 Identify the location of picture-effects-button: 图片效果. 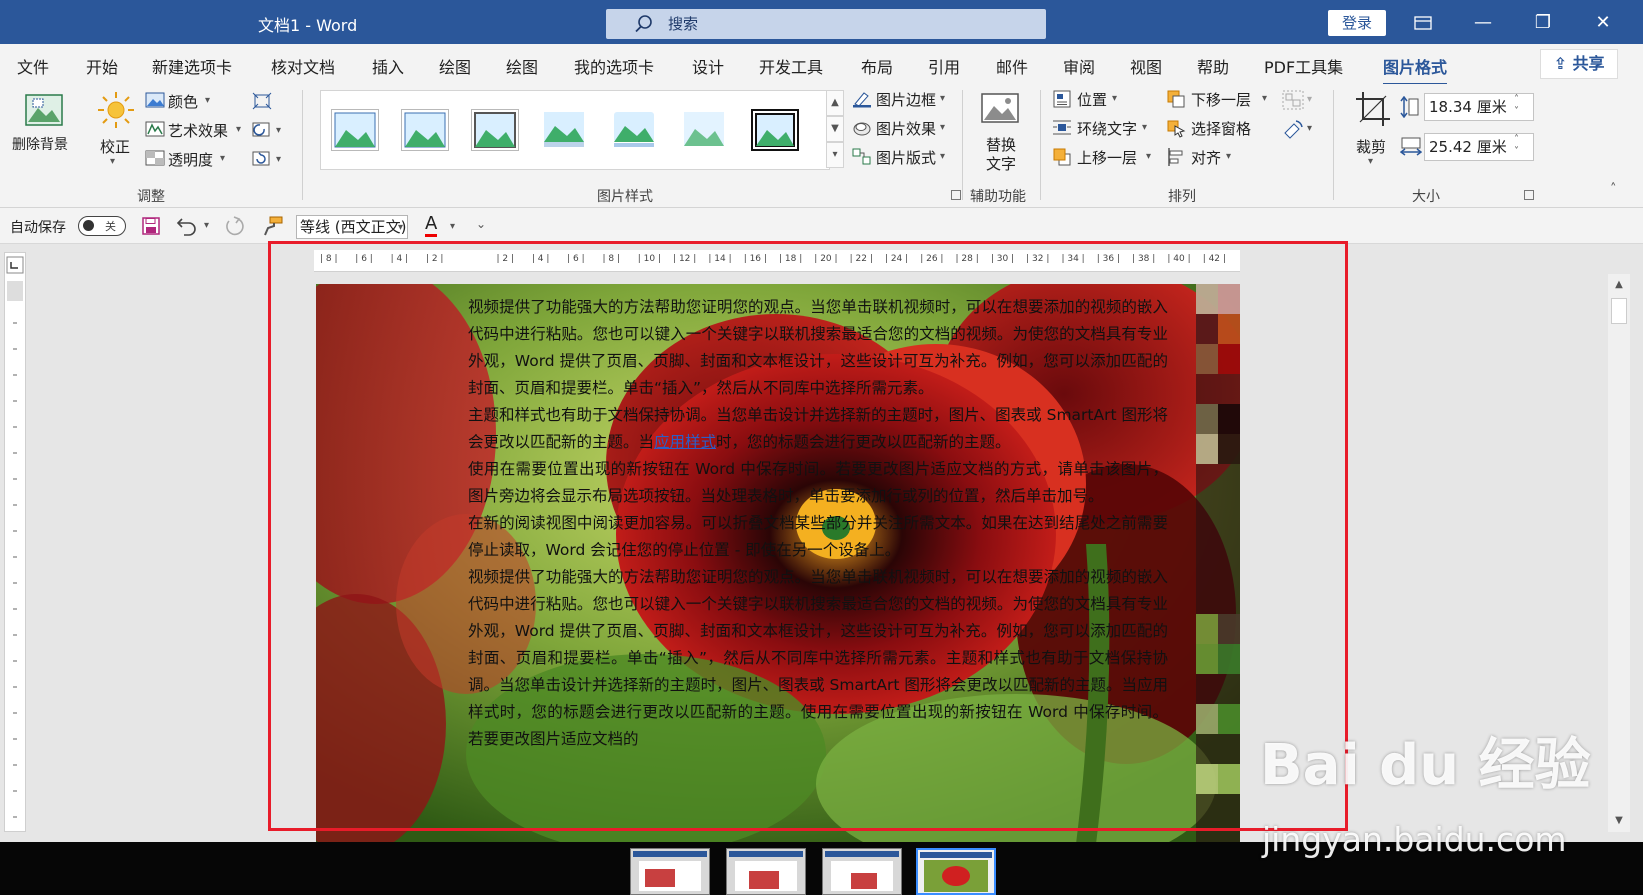
(906, 128).